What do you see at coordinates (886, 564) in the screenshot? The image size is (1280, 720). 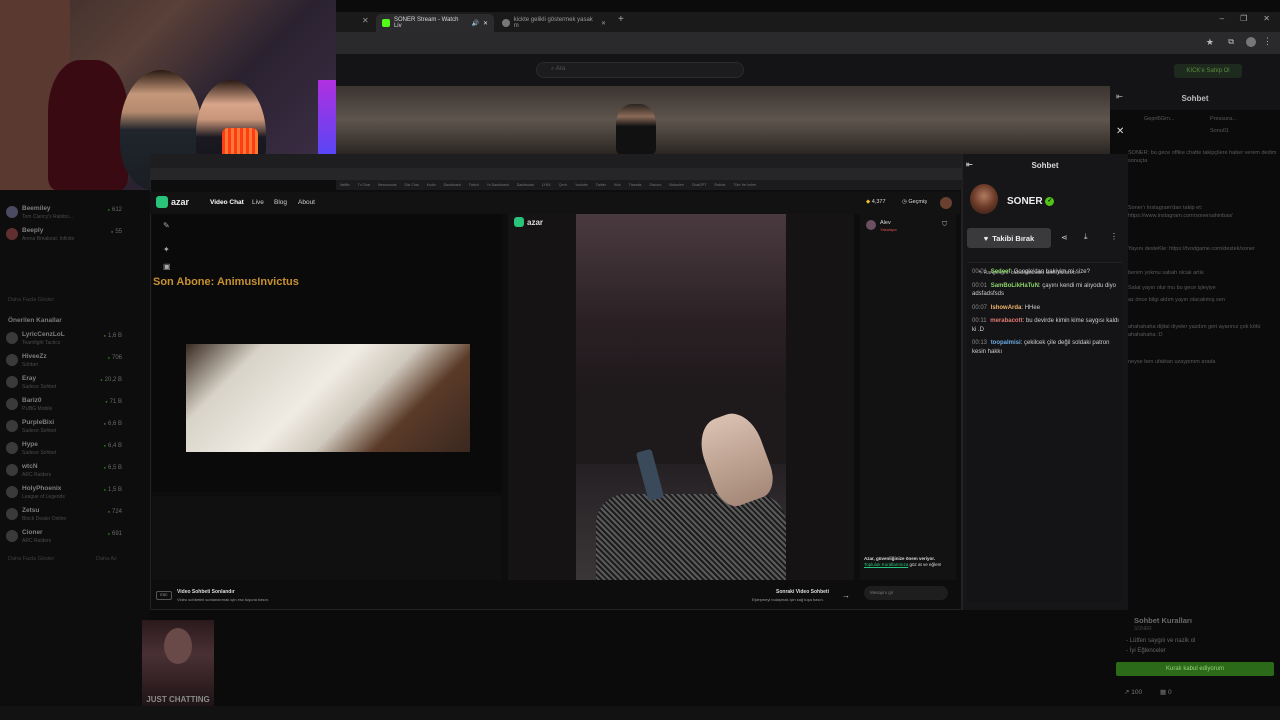 I see `community-rules-link: Topluluk Kurallarımıza` at bounding box center [886, 564].